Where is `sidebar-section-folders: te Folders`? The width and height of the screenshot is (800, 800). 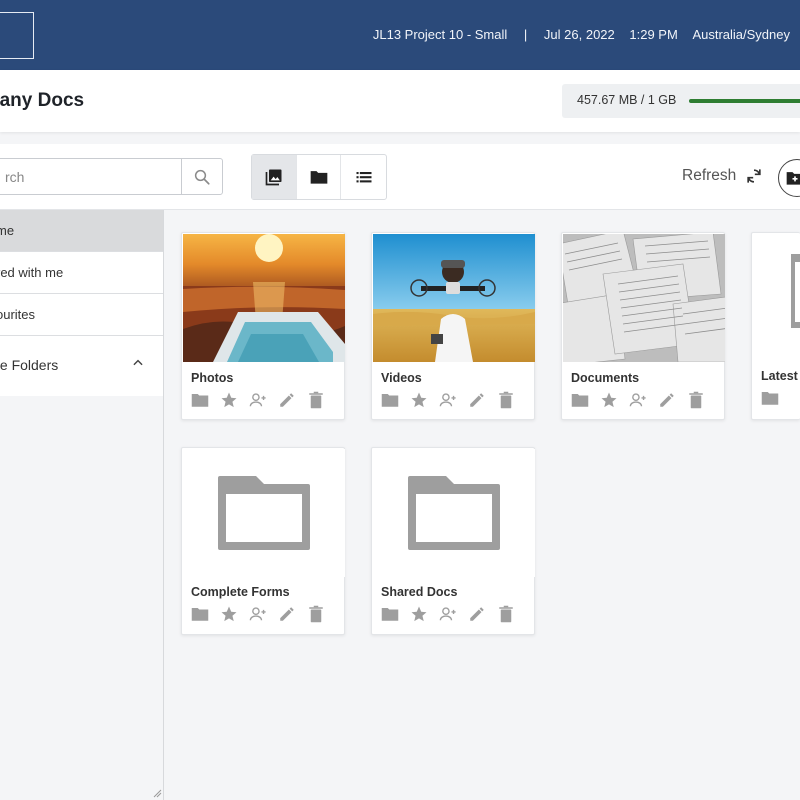
sidebar-section-folders: te Folders is located at coordinates (81, 366).